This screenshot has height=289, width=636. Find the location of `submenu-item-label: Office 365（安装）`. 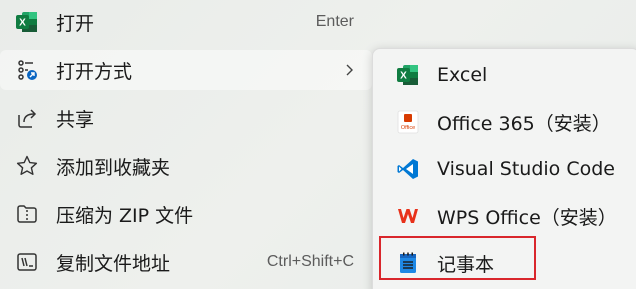

submenu-item-label: Office 365（安装） is located at coordinates (524, 123).